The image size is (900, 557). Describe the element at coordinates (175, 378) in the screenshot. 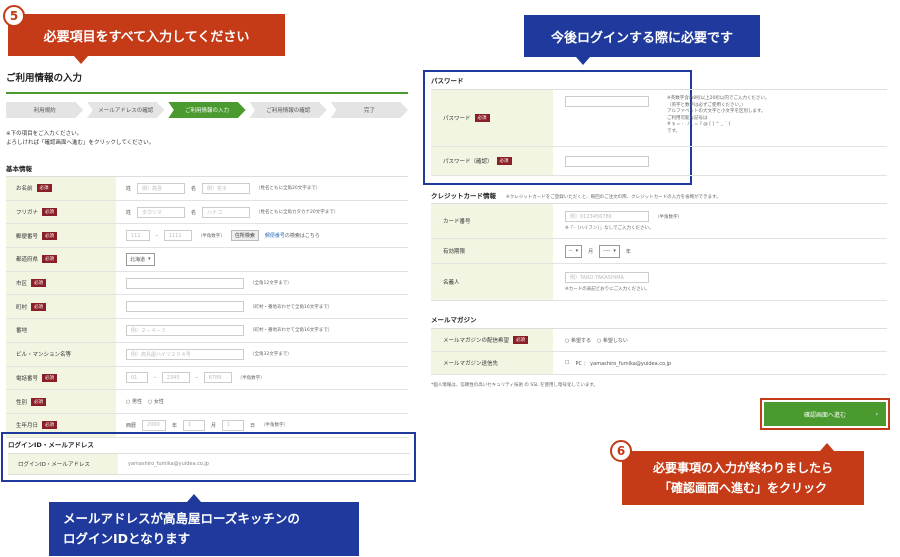

I see `phone-input-2: 2345` at that location.